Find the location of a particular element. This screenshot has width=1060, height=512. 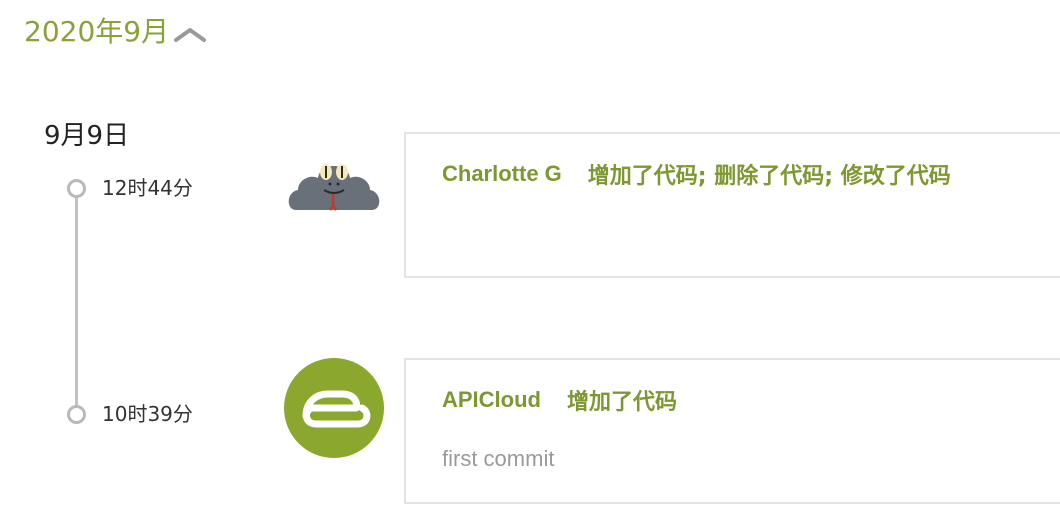

entry-time: 12时44分 is located at coordinates (147, 188).